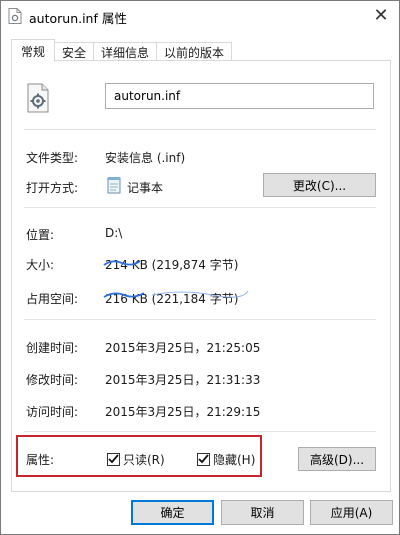 The width and height of the screenshot is (400, 535). I want to click on accessed-label: 访问时间:, so click(52, 412).